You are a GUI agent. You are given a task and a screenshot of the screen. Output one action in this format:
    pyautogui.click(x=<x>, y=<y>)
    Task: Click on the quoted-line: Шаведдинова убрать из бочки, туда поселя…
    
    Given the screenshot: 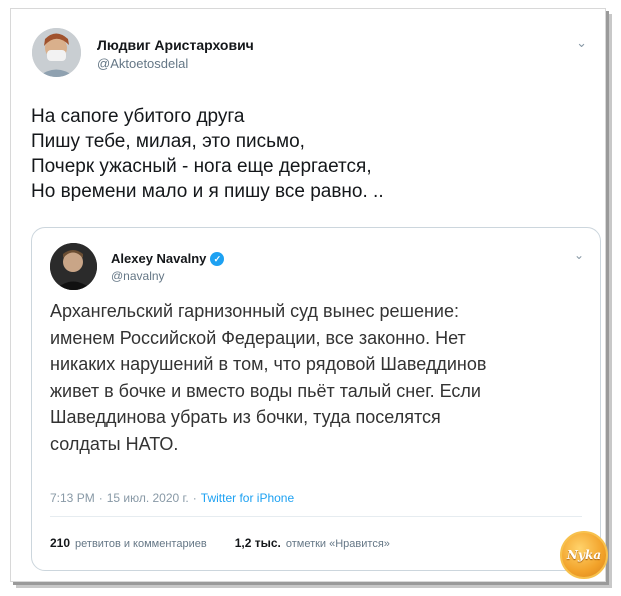 What is the action you would take?
    pyautogui.click(x=245, y=417)
    